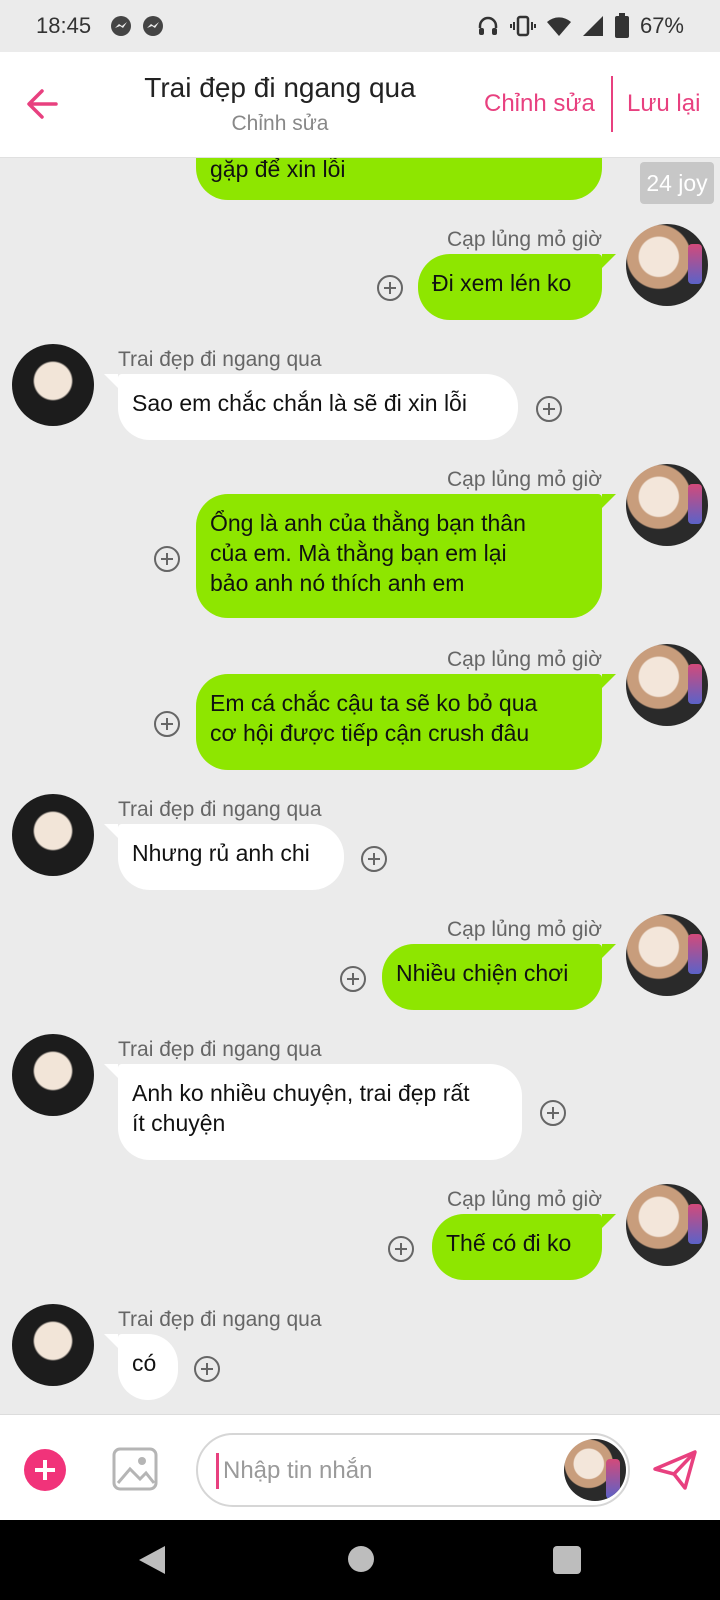 This screenshot has width=720, height=1600. I want to click on page-title: Trai đẹp đi ngang qua, so click(280, 87).